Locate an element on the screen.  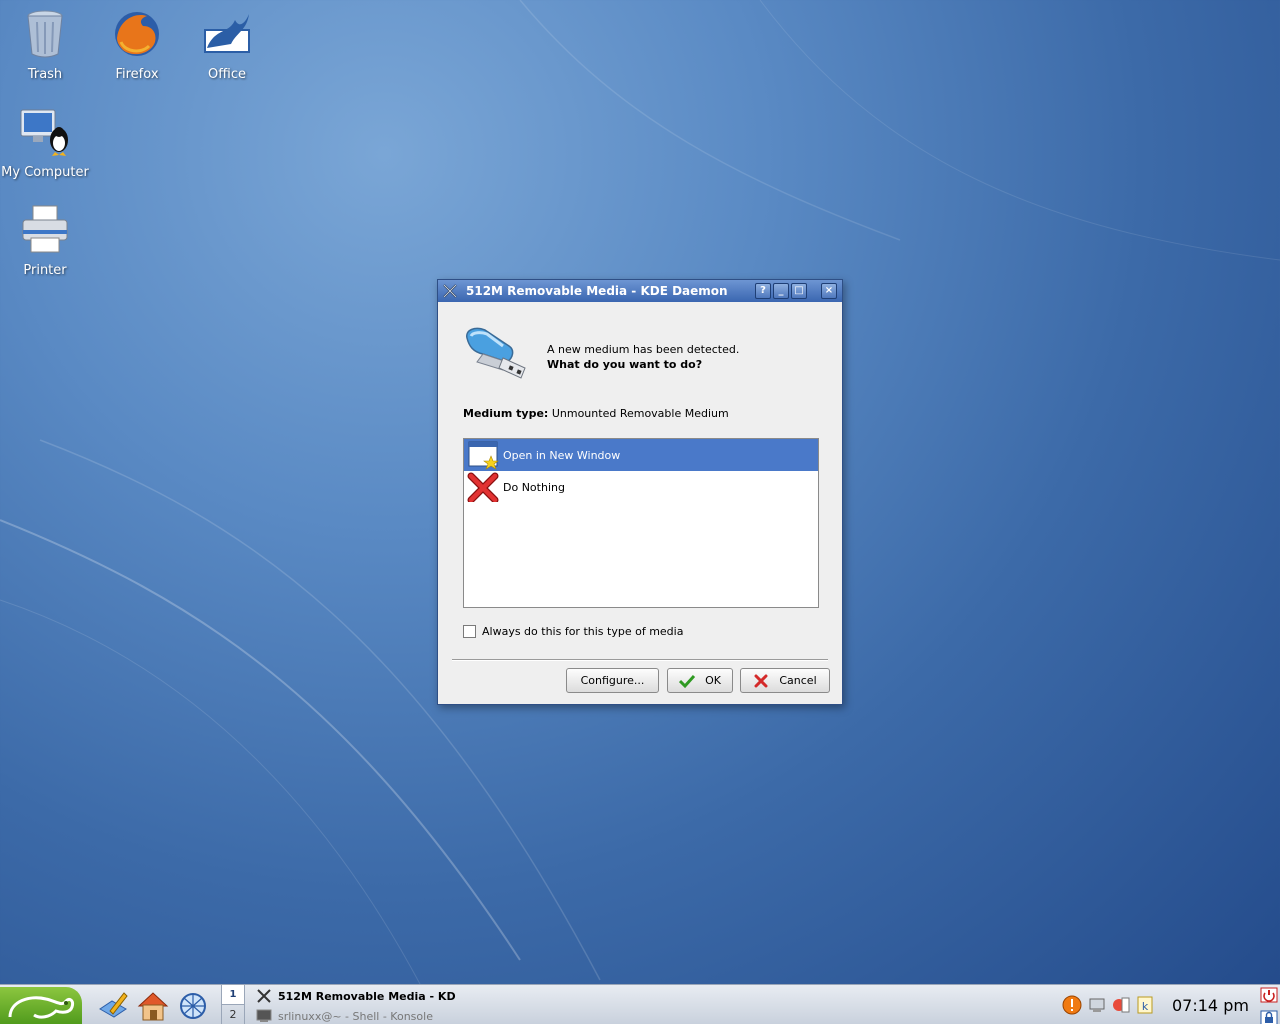
home-icon is located at coordinates (153, 1006).